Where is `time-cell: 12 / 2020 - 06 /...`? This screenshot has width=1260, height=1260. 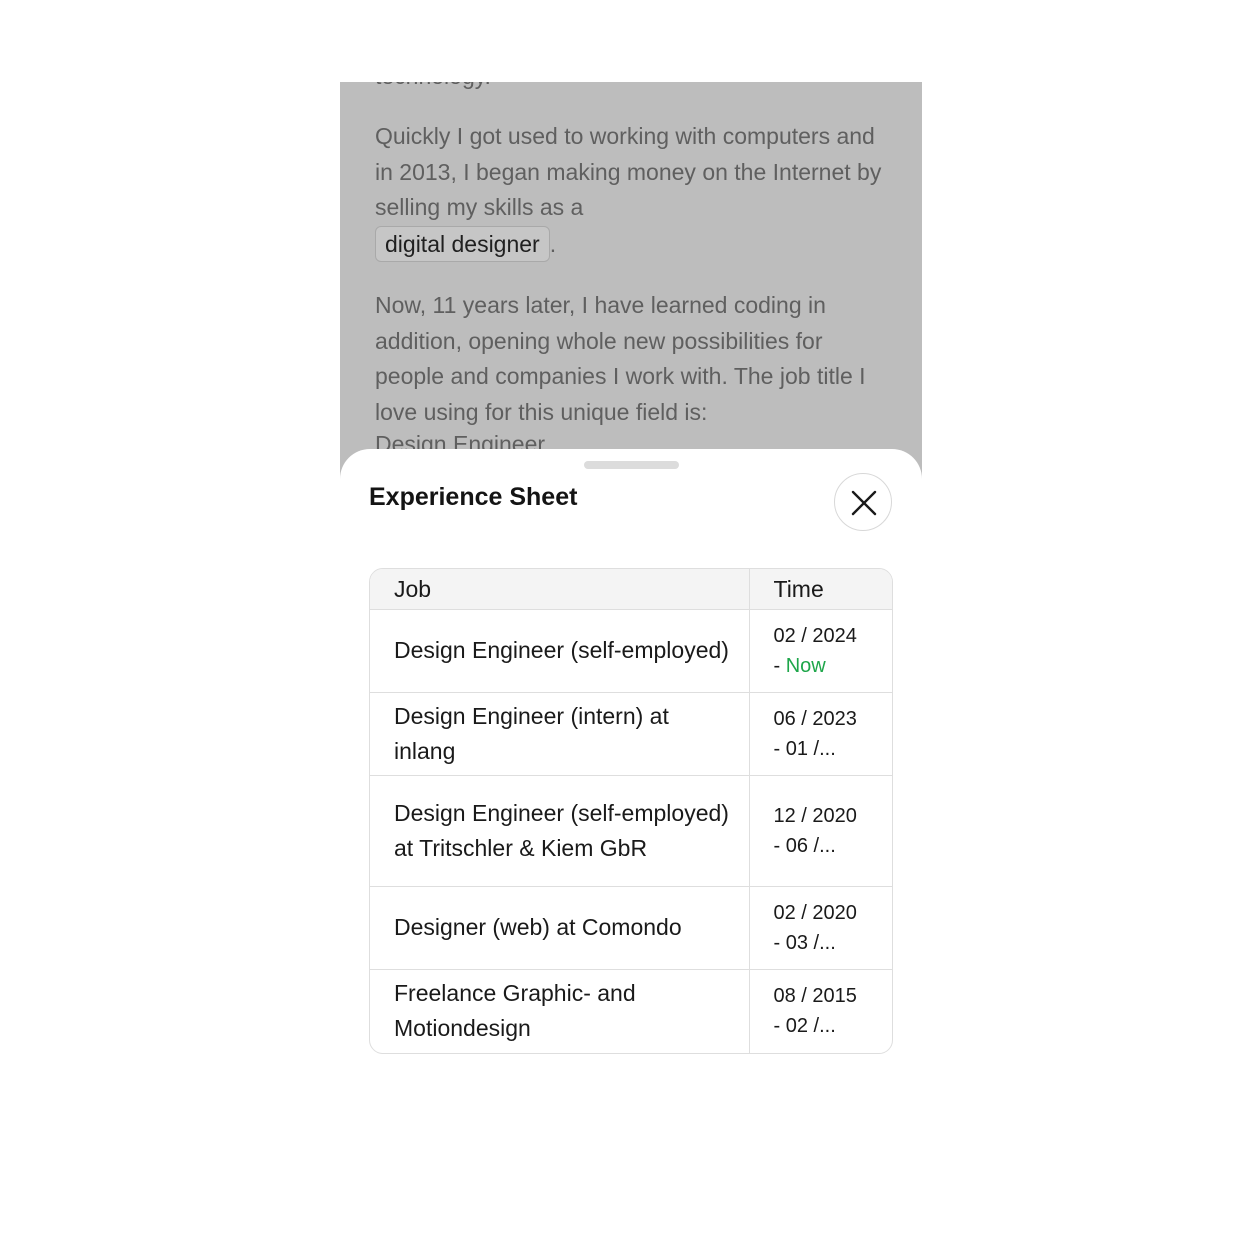
time-cell: 12 / 2020 - 06 /... is located at coordinates (820, 831).